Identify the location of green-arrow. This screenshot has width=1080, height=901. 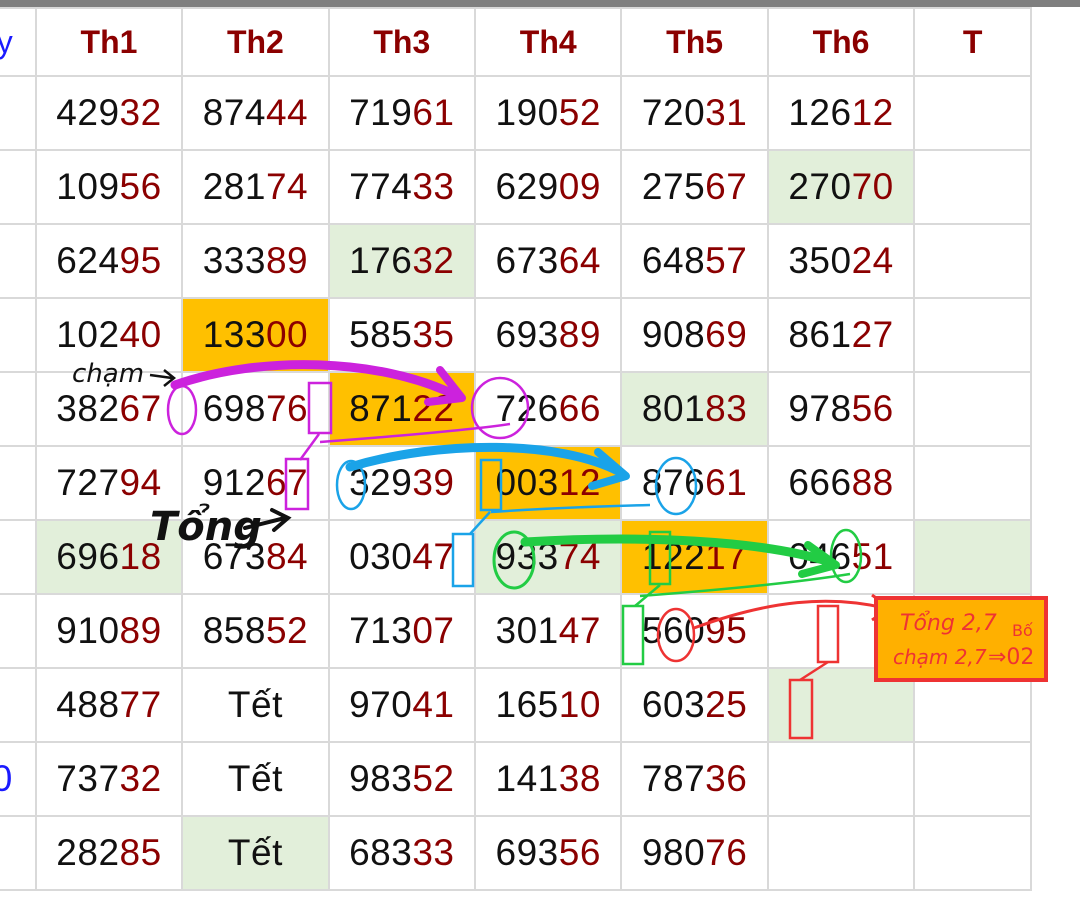
(677, 550).